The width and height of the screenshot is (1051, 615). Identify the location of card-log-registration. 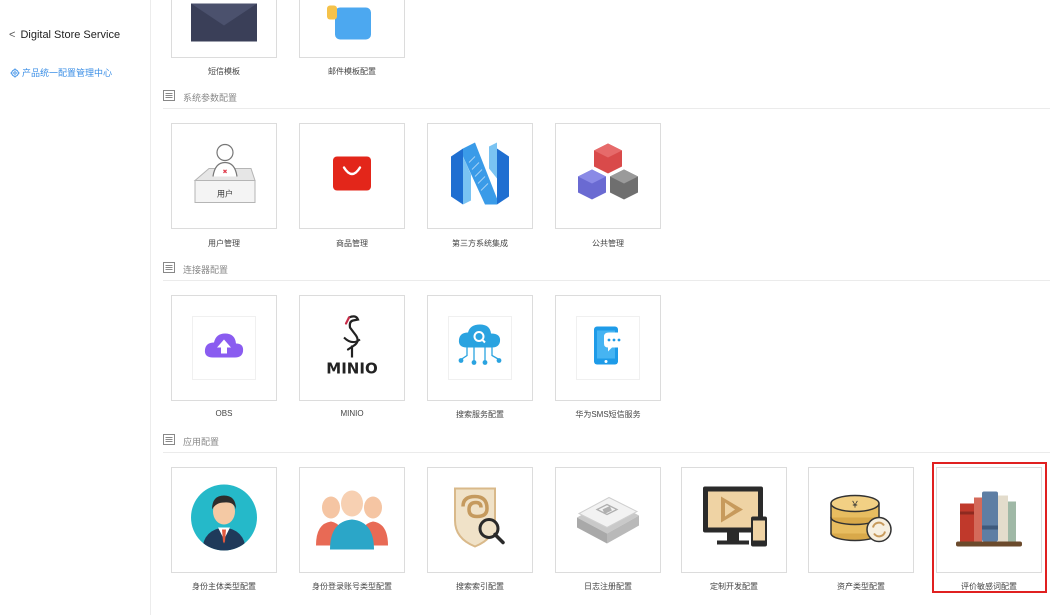
(608, 520).